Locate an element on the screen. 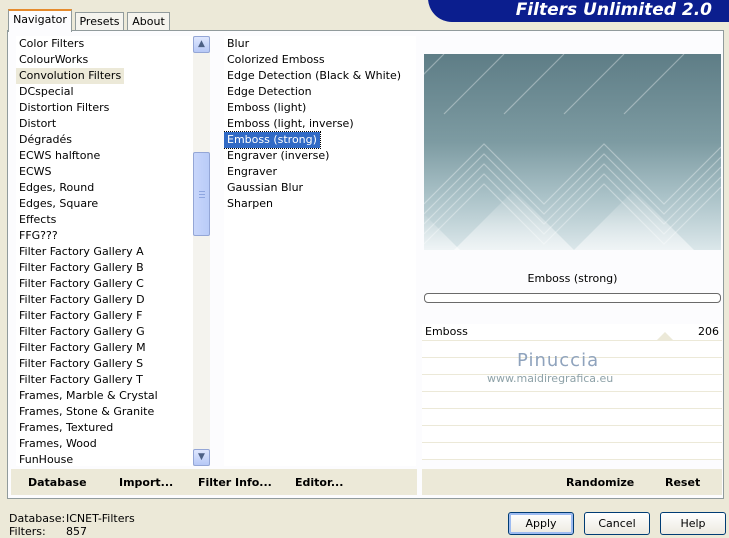  list-item: Filter Factory Gallery C is located at coordinates (81, 284).